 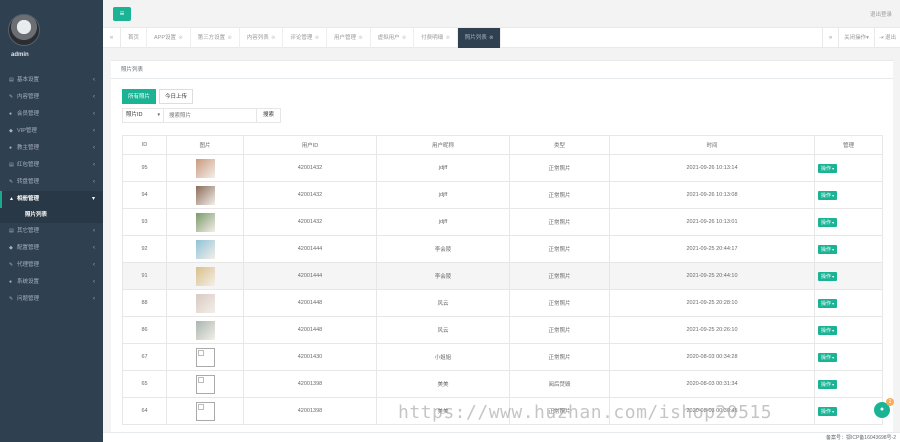 I want to click on table-row: 92 42001444 李会陵 正常照片 2021-09-25 20:44:17 操作 ▾, so click(x=502, y=249).